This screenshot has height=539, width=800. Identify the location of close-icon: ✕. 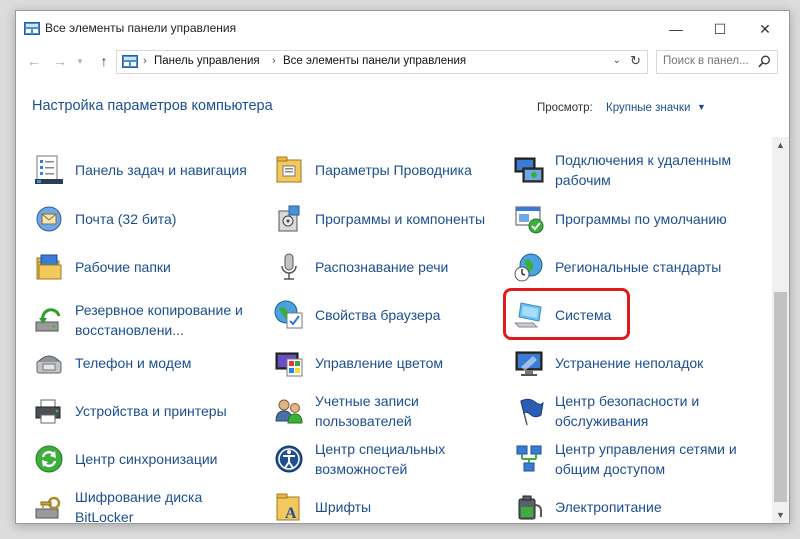
(765, 28).